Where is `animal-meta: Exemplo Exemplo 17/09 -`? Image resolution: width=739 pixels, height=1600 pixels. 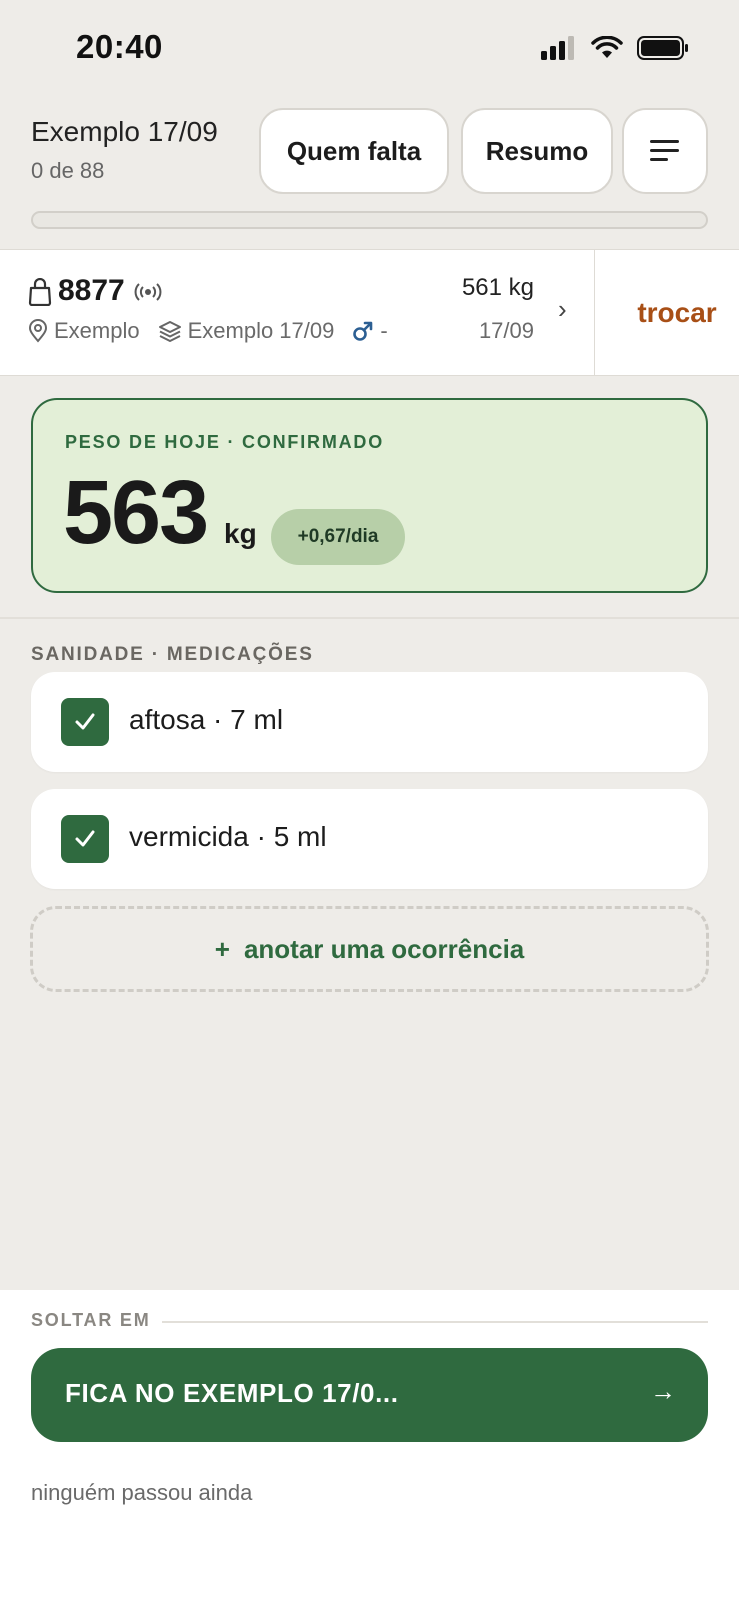 animal-meta: Exemplo Exemplo 17/09 - is located at coordinates (217, 331).